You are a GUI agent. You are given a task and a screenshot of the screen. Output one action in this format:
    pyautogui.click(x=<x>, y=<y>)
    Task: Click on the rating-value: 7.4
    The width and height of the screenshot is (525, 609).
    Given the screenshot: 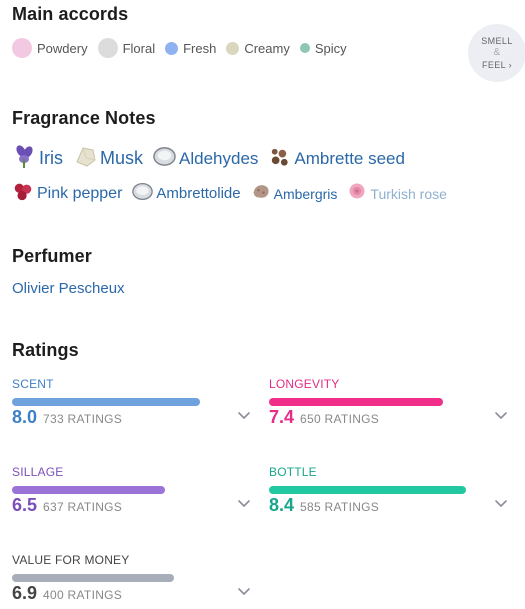 What is the action you would take?
    pyautogui.click(x=282, y=417)
    